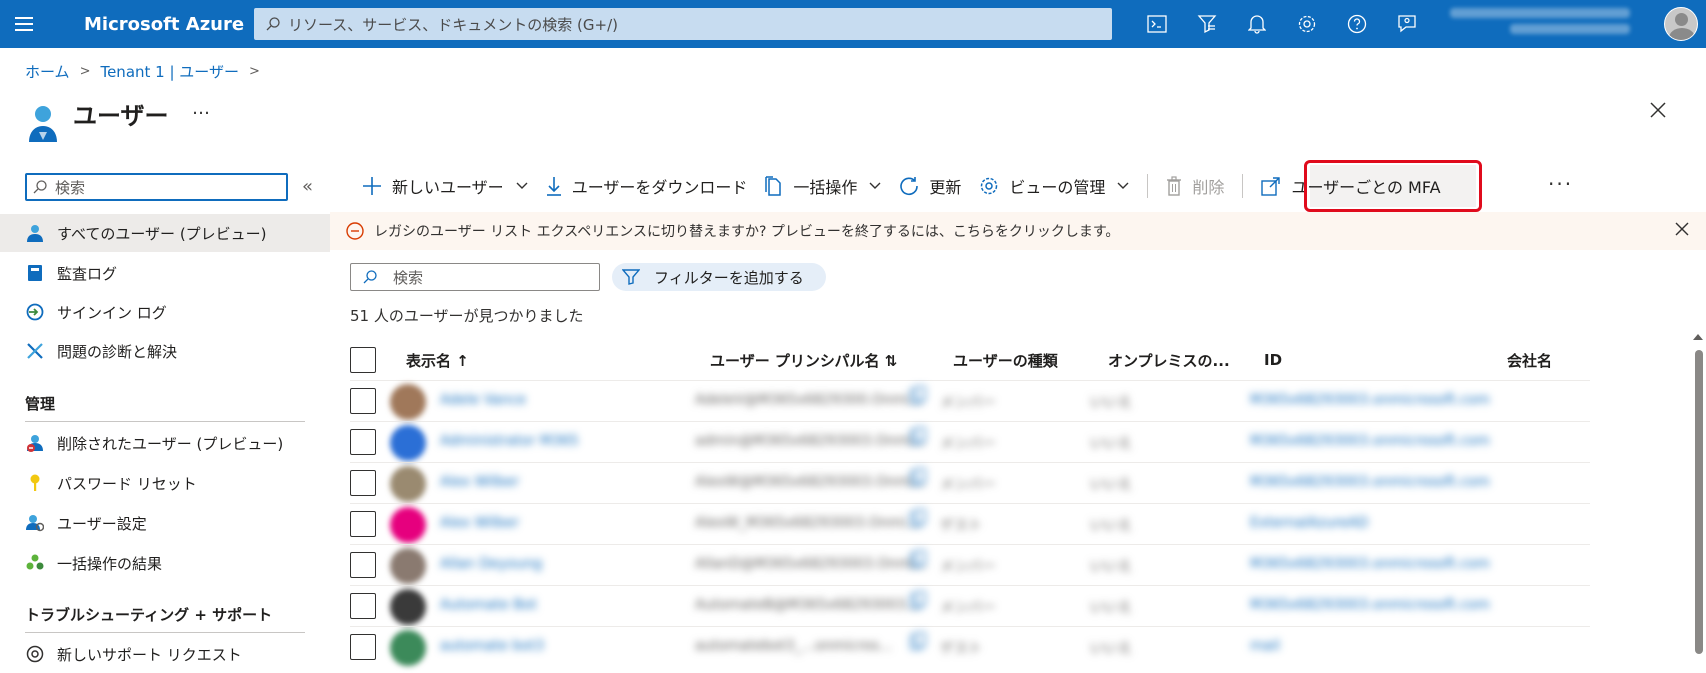  Describe the element at coordinates (87, 273) in the screenshot. I see `sidebar-item-label: 監査ログ` at that location.